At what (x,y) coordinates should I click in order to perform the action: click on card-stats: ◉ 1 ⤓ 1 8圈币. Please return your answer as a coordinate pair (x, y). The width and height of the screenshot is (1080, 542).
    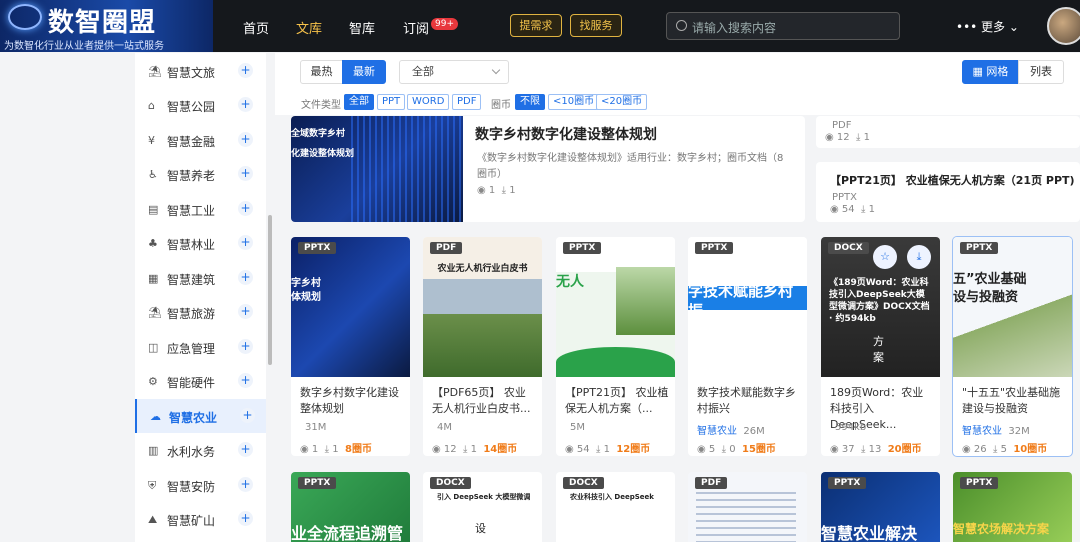
    Looking at the image, I should click on (336, 449).